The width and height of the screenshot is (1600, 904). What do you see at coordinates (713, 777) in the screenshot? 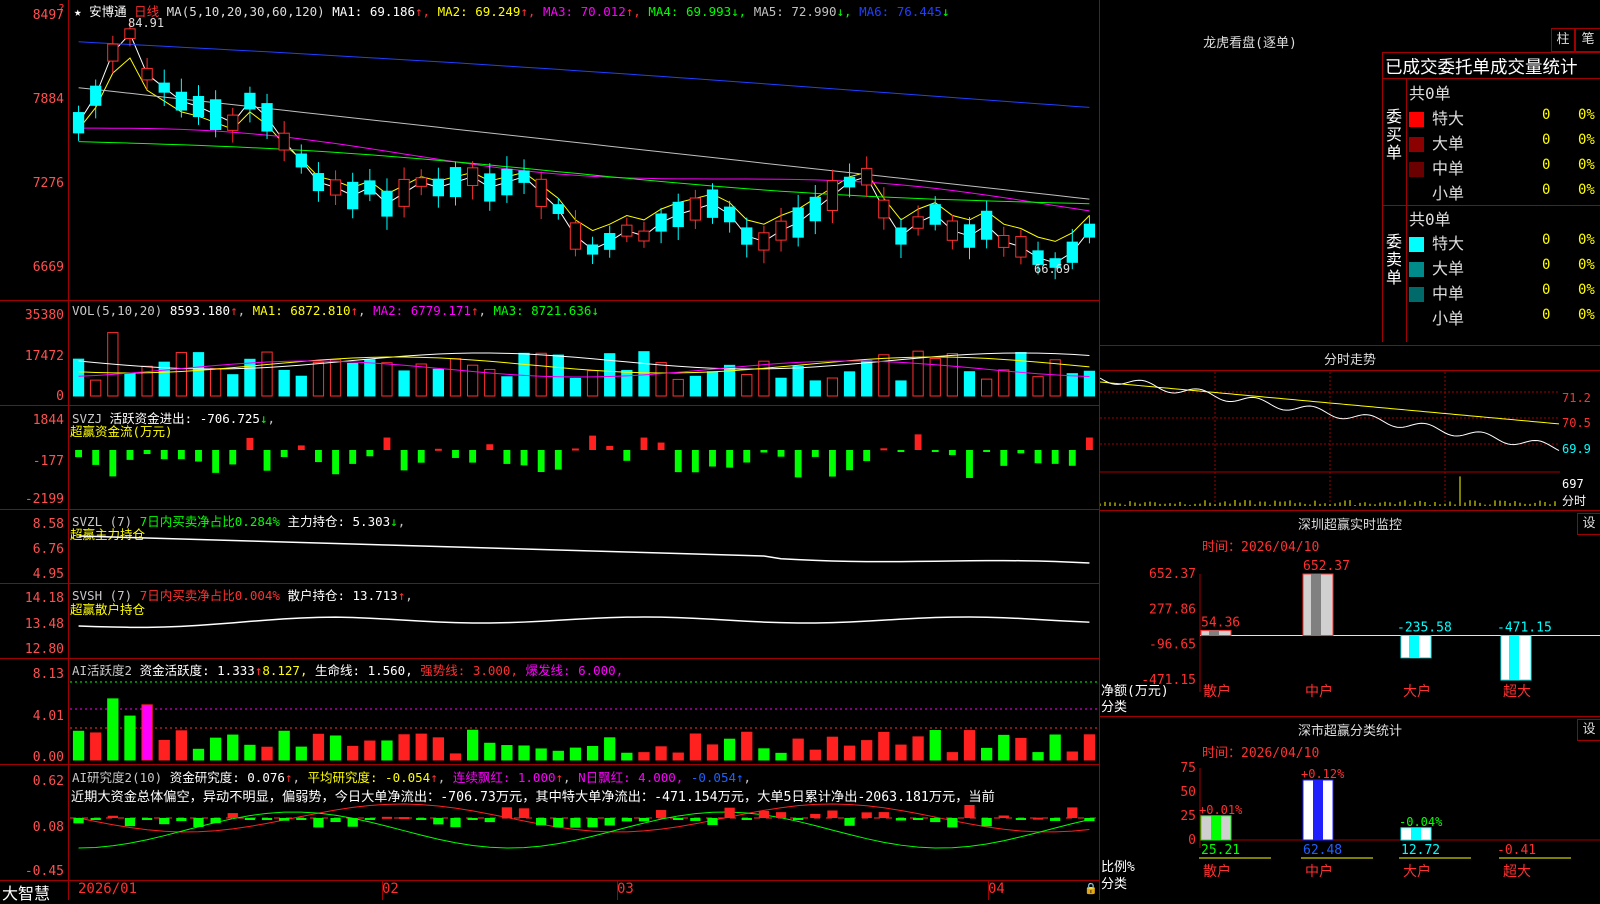
I see `ai2-last: -0.054` at bounding box center [713, 777].